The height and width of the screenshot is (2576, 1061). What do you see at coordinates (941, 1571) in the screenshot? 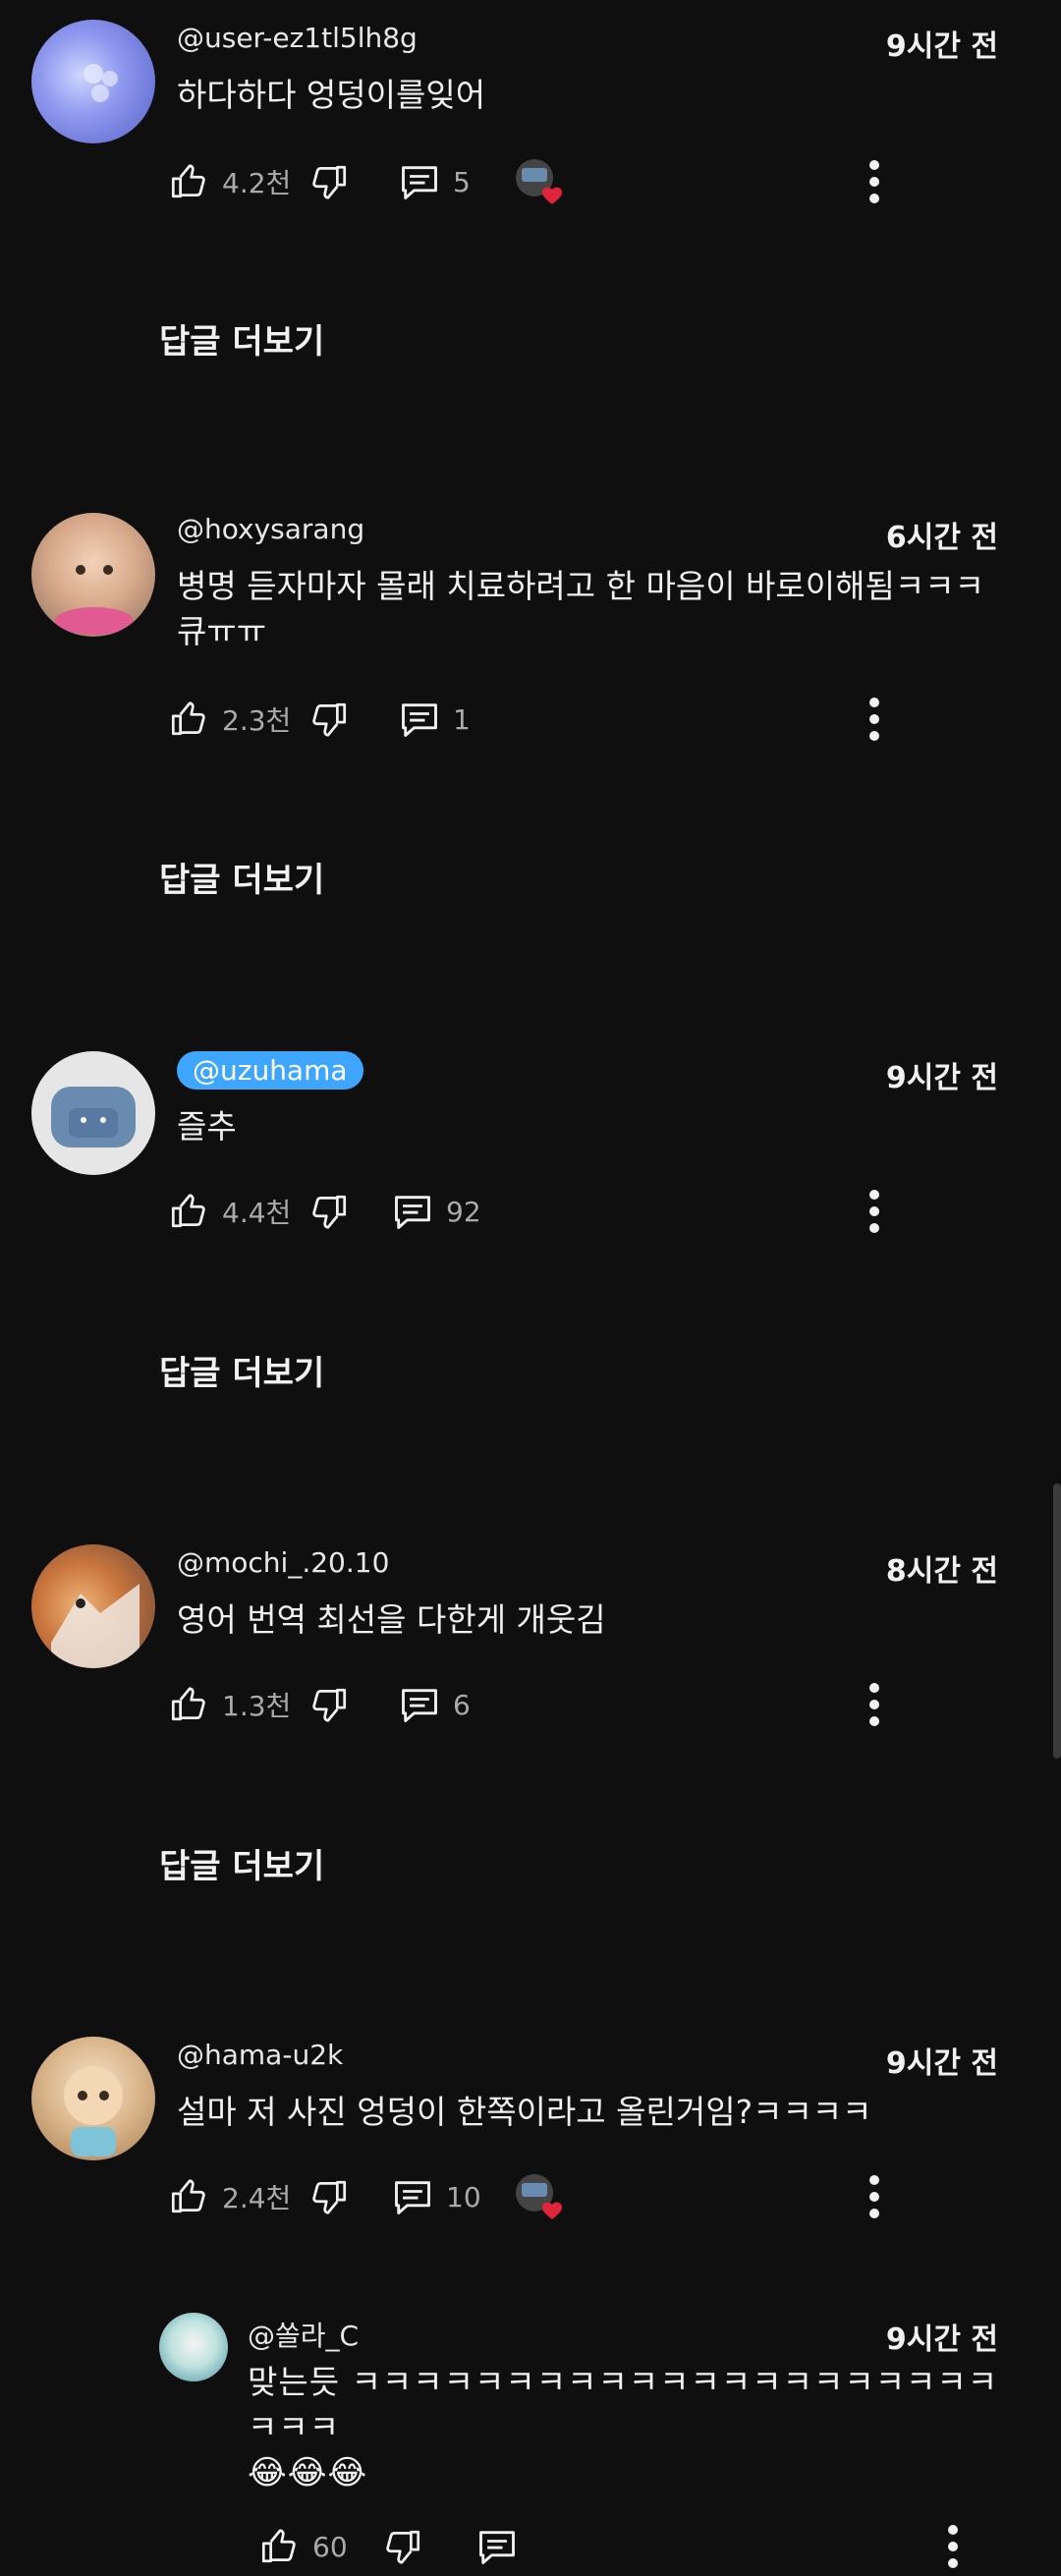
I see `comment-time: 8시간 전` at bounding box center [941, 1571].